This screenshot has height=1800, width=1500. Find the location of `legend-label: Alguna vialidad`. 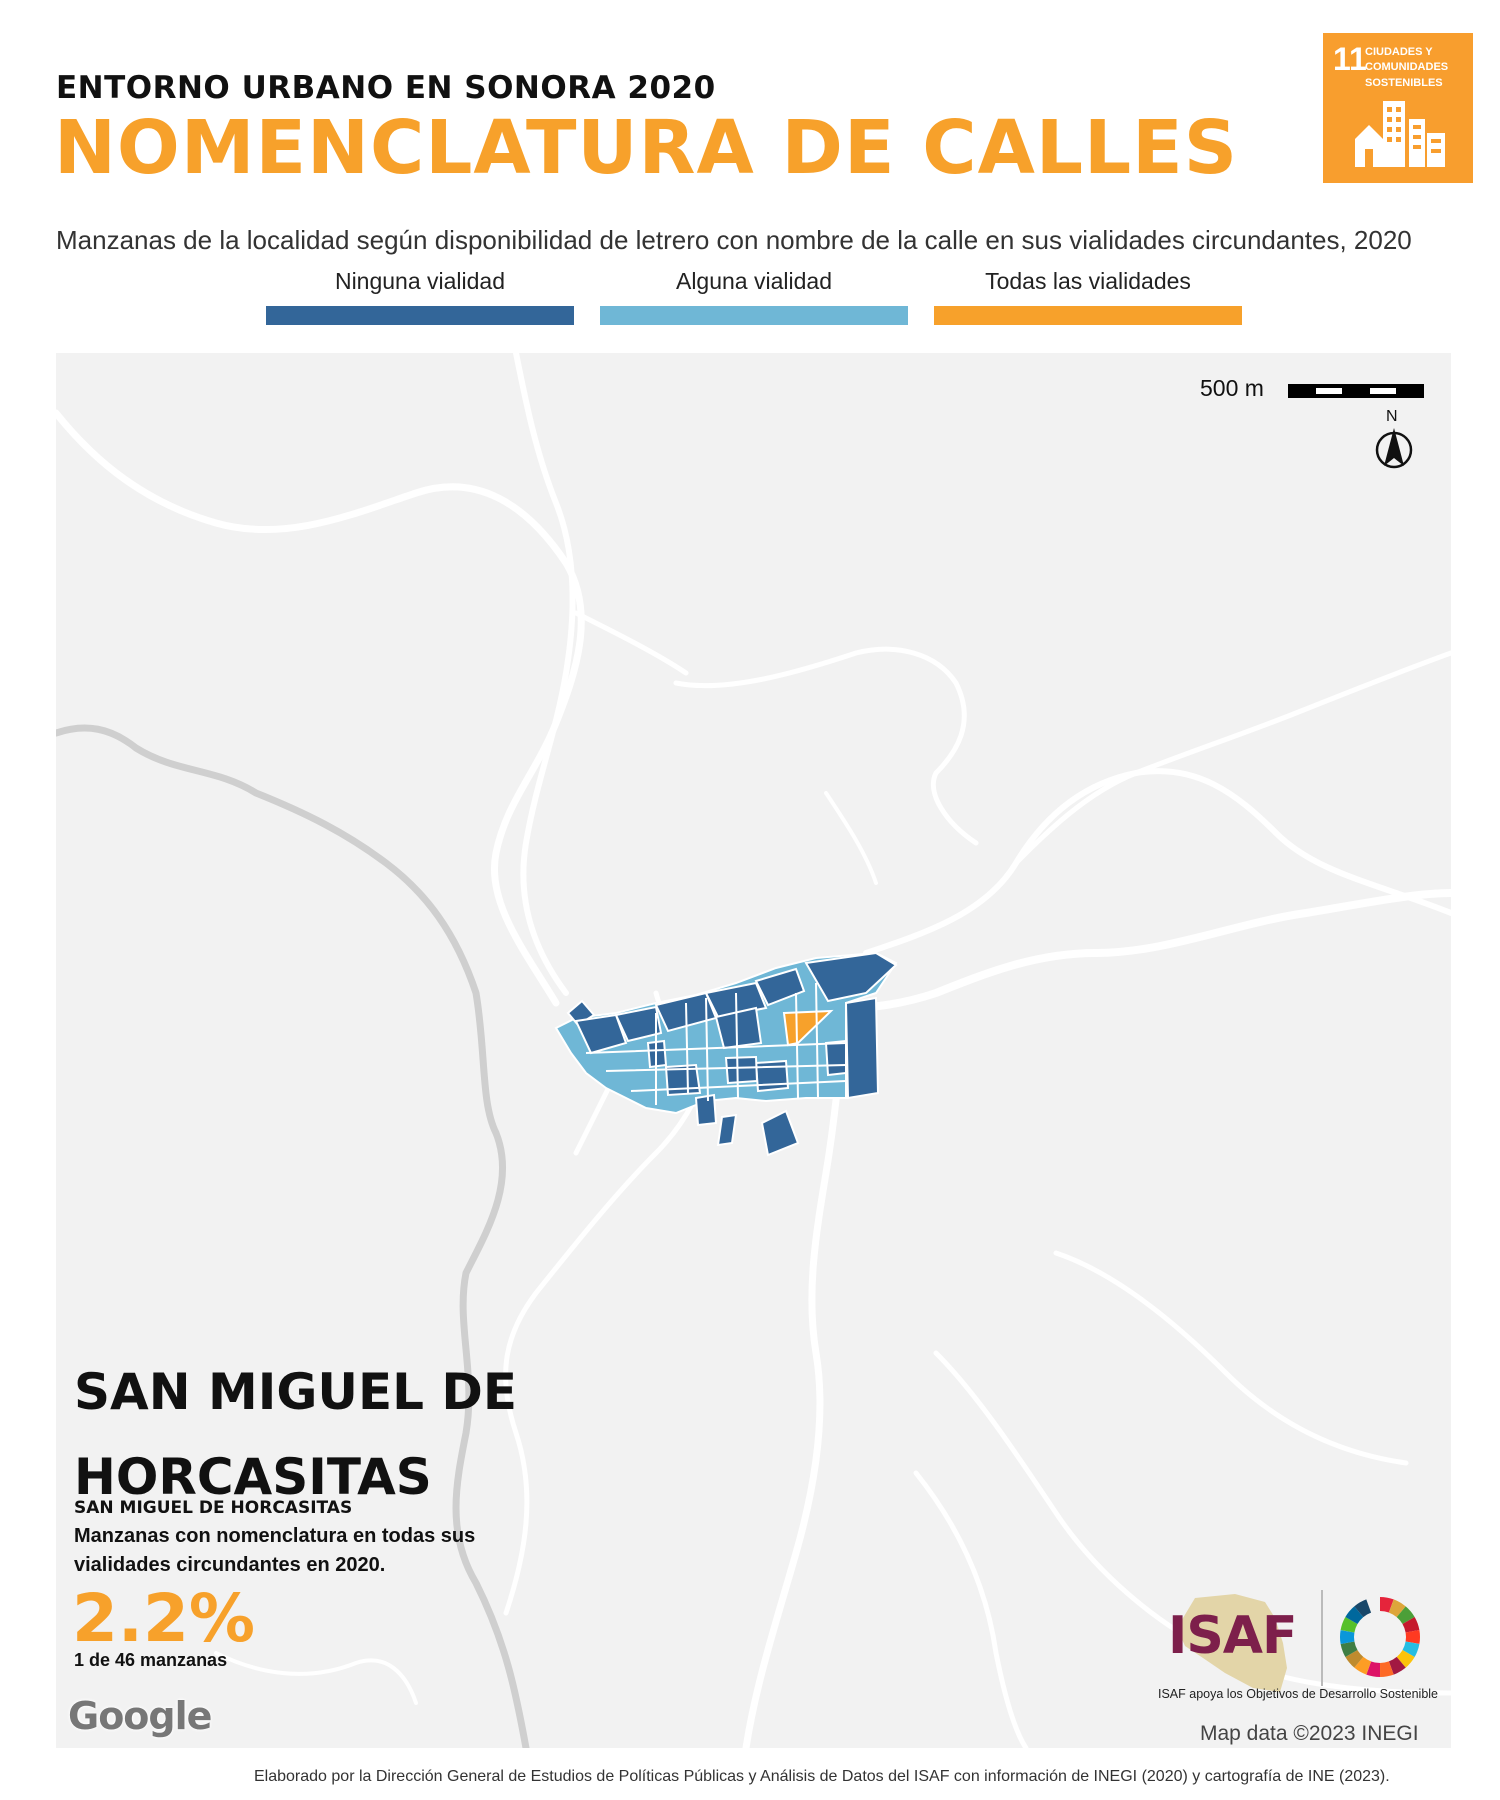

legend-label: Alguna vialidad is located at coordinates (753, 281).